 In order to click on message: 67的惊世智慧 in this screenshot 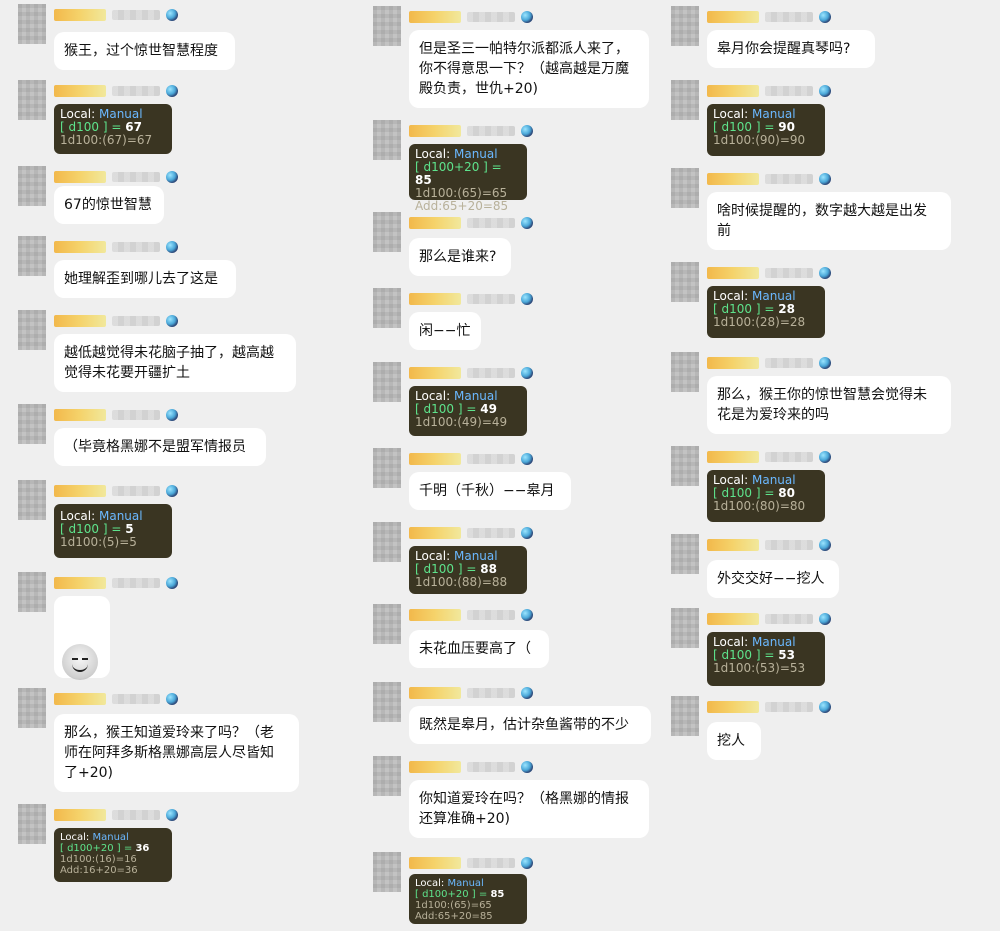, I will do `click(177, 196)`.